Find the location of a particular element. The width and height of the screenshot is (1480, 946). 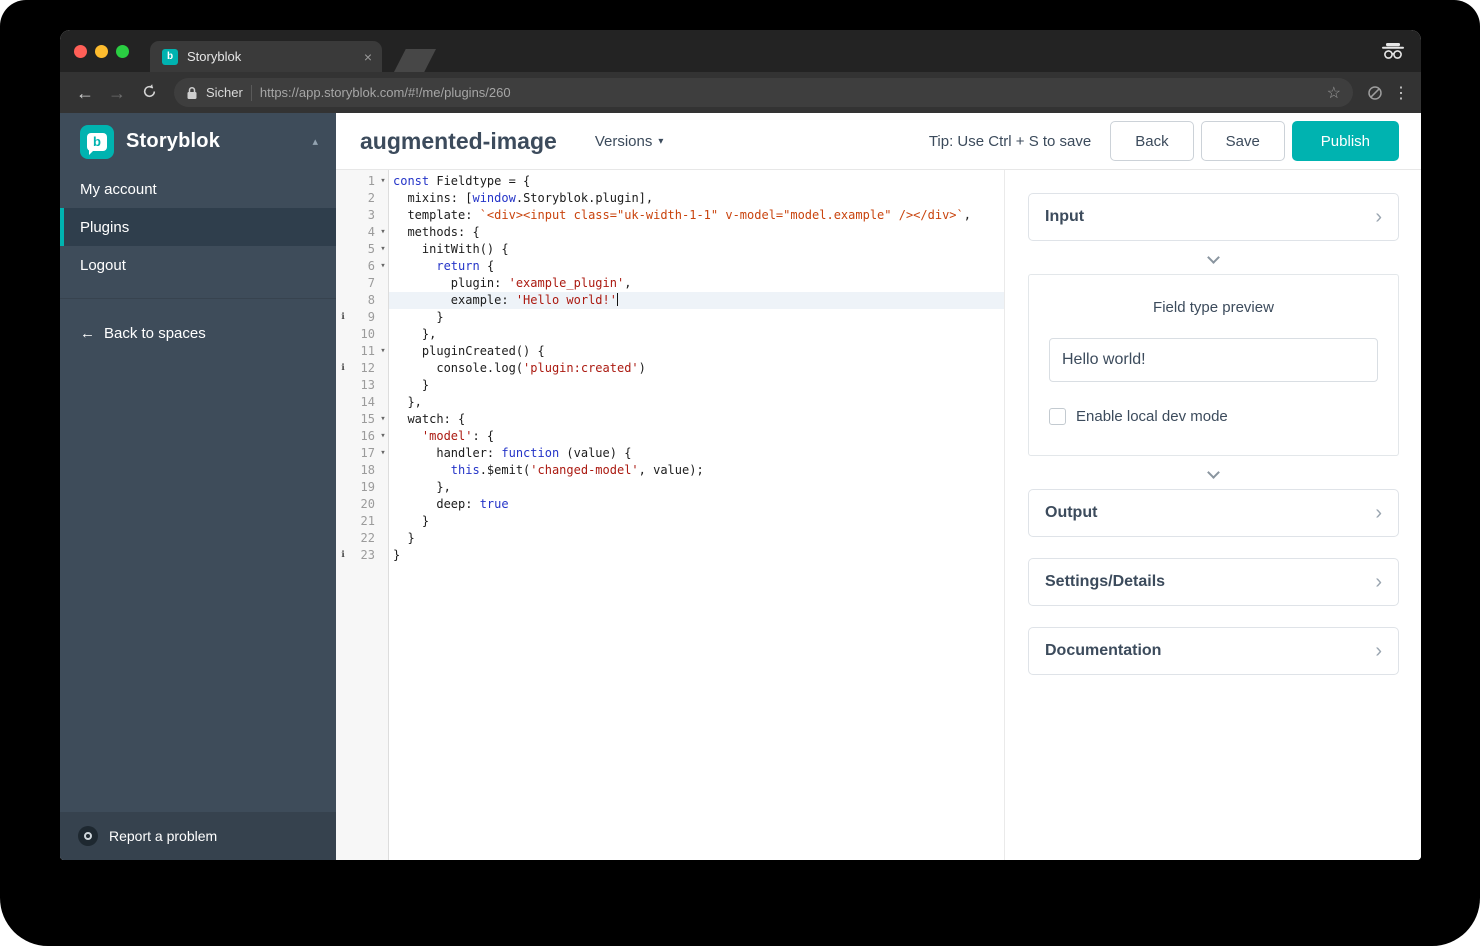

editor-line: 6 ▾ return { is located at coordinates (670, 266).